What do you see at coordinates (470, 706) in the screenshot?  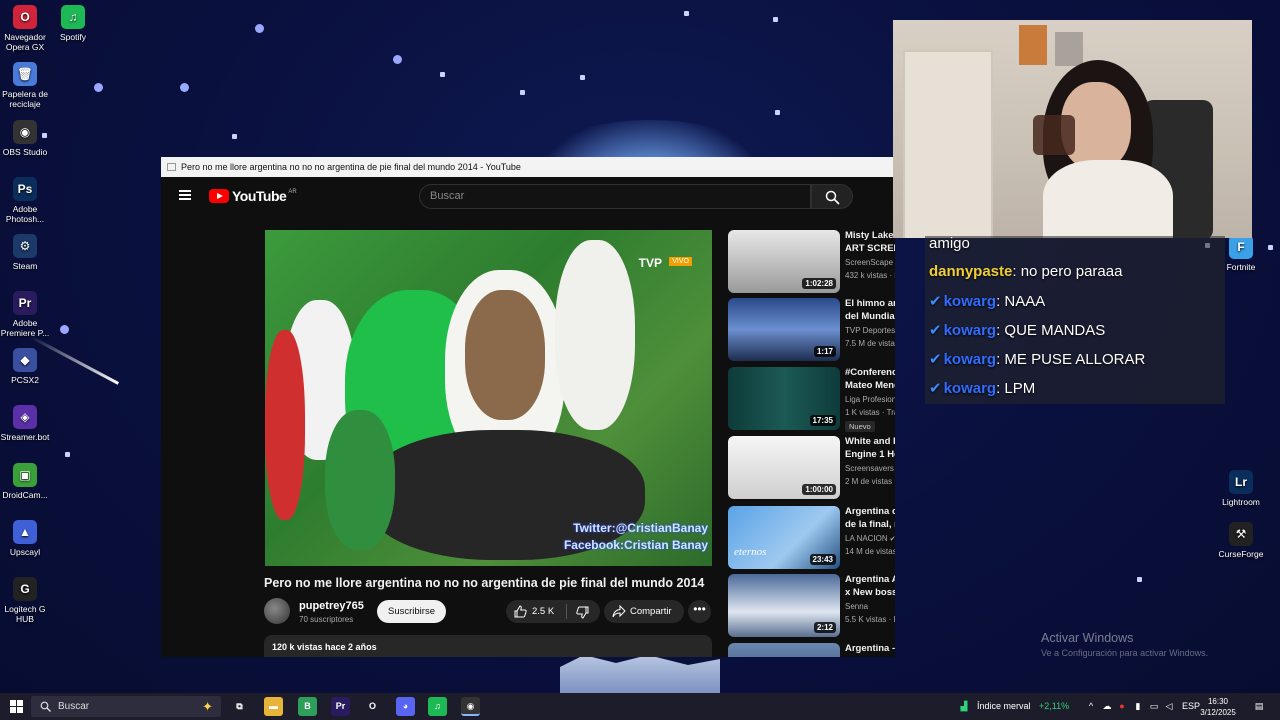 I see `taskbar-app-obs-icon: ◉` at bounding box center [470, 706].